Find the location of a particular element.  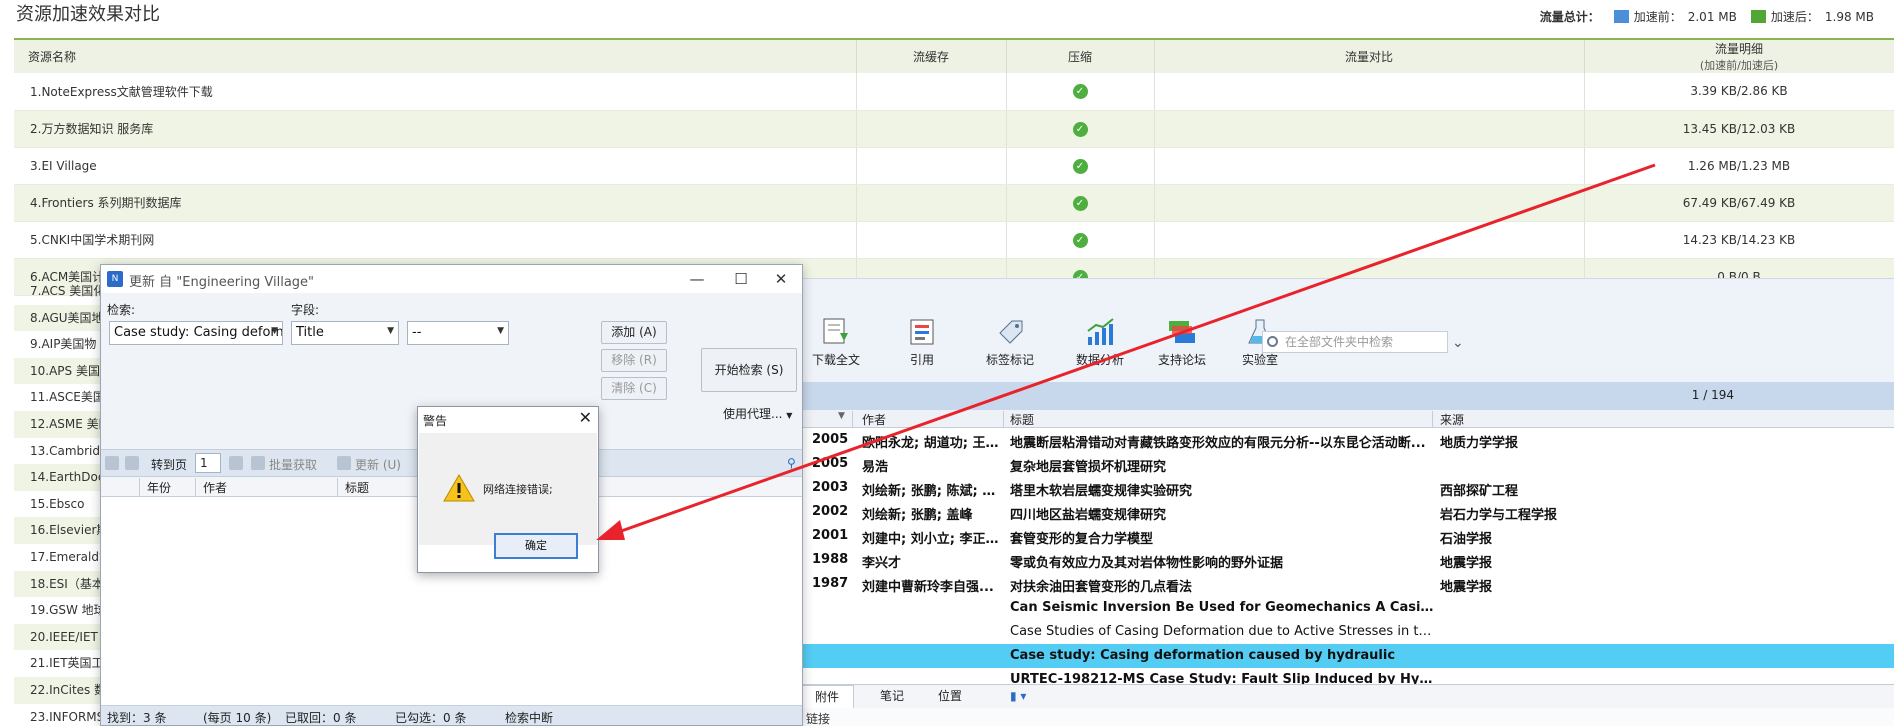

refresh-button: 更新 (U) is located at coordinates (378, 464).